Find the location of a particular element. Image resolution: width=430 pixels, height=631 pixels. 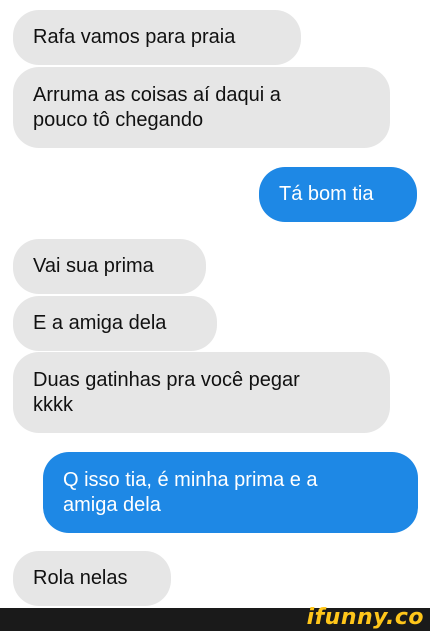

message-text: Duas gatinhas pra você pegar is located at coordinates (166, 379).